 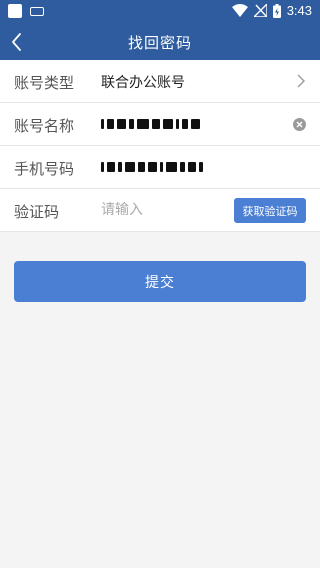 I want to click on nav-bar: 找回密码, so click(x=160, y=42).